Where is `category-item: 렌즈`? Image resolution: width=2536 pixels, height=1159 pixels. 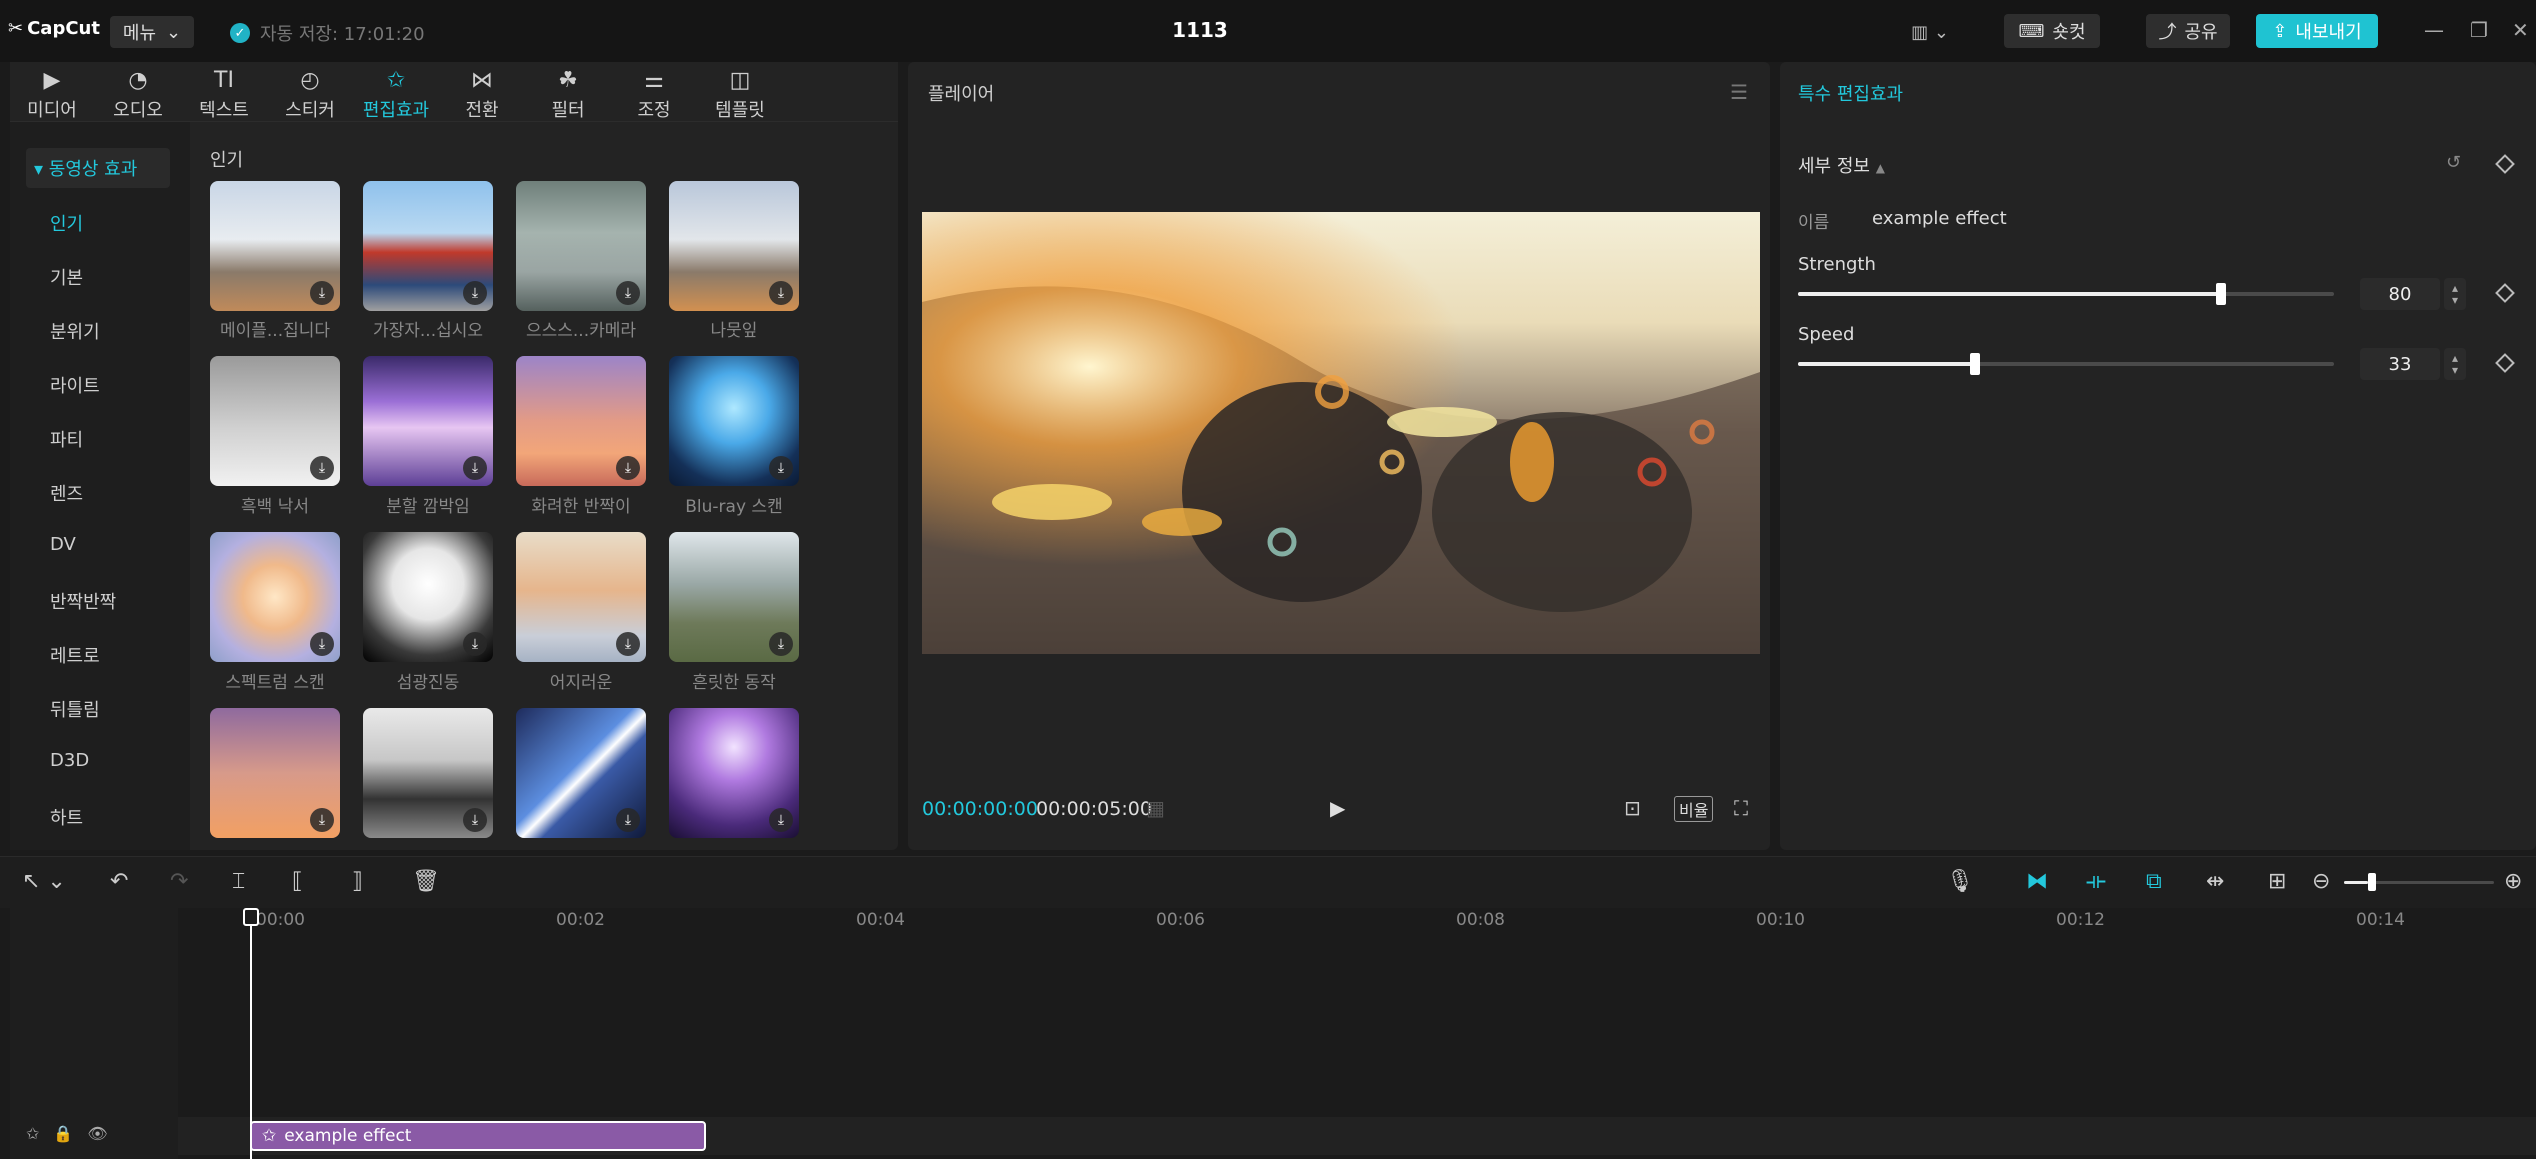
category-item: 렌즈 is located at coordinates (66, 493).